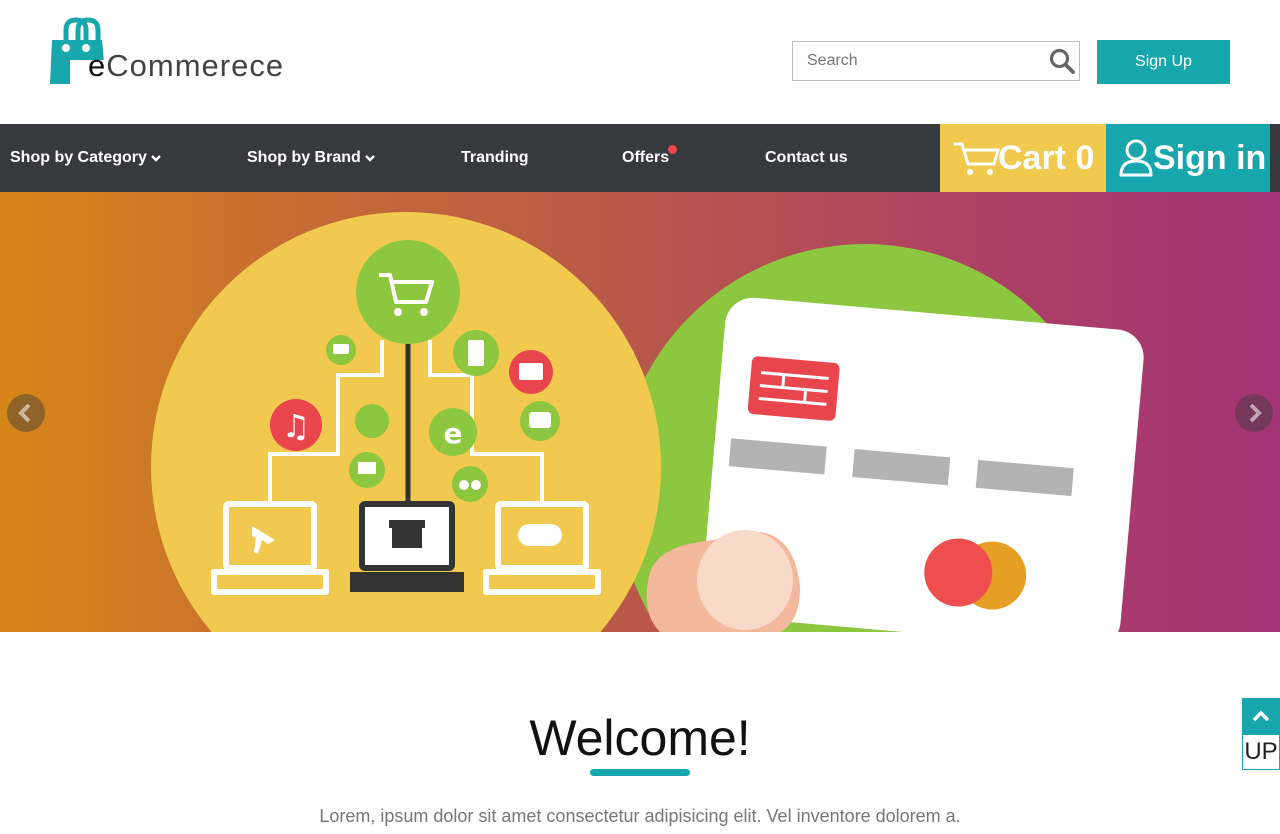  I want to click on nav-shop-by-brand: Shop by Brand, so click(311, 158).